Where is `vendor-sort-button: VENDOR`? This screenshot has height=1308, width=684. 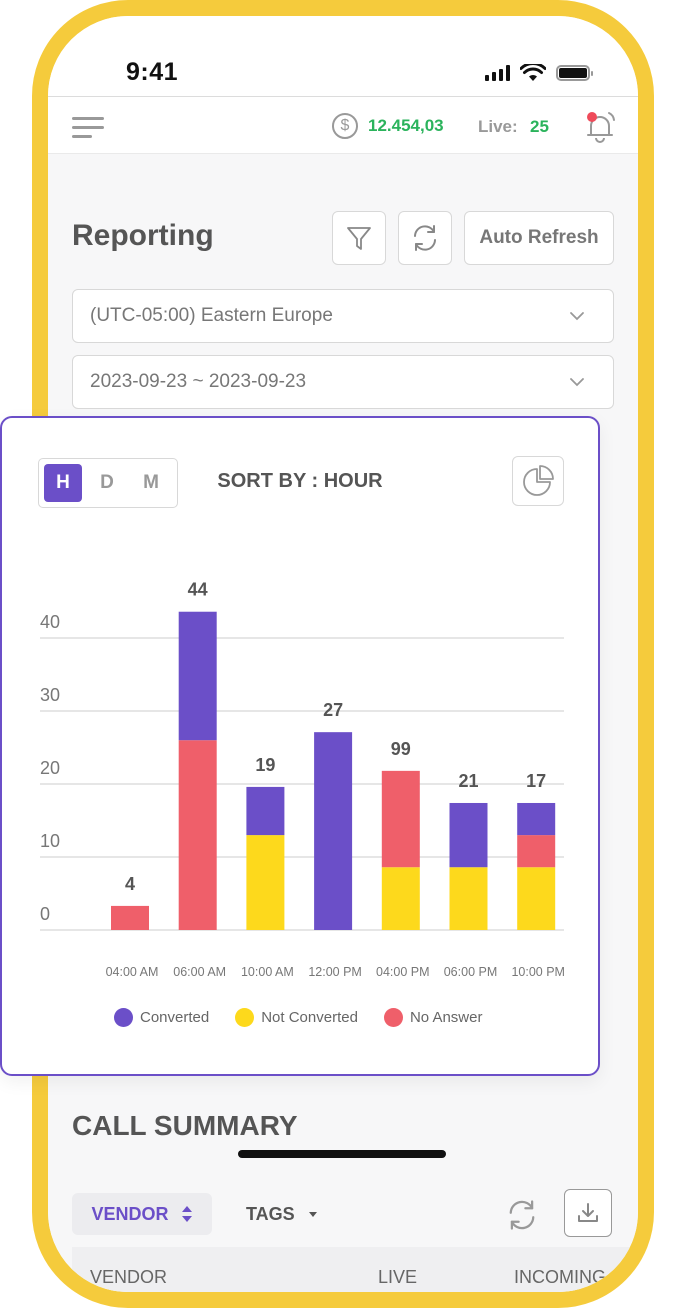
vendor-sort-button: VENDOR is located at coordinates (142, 1214).